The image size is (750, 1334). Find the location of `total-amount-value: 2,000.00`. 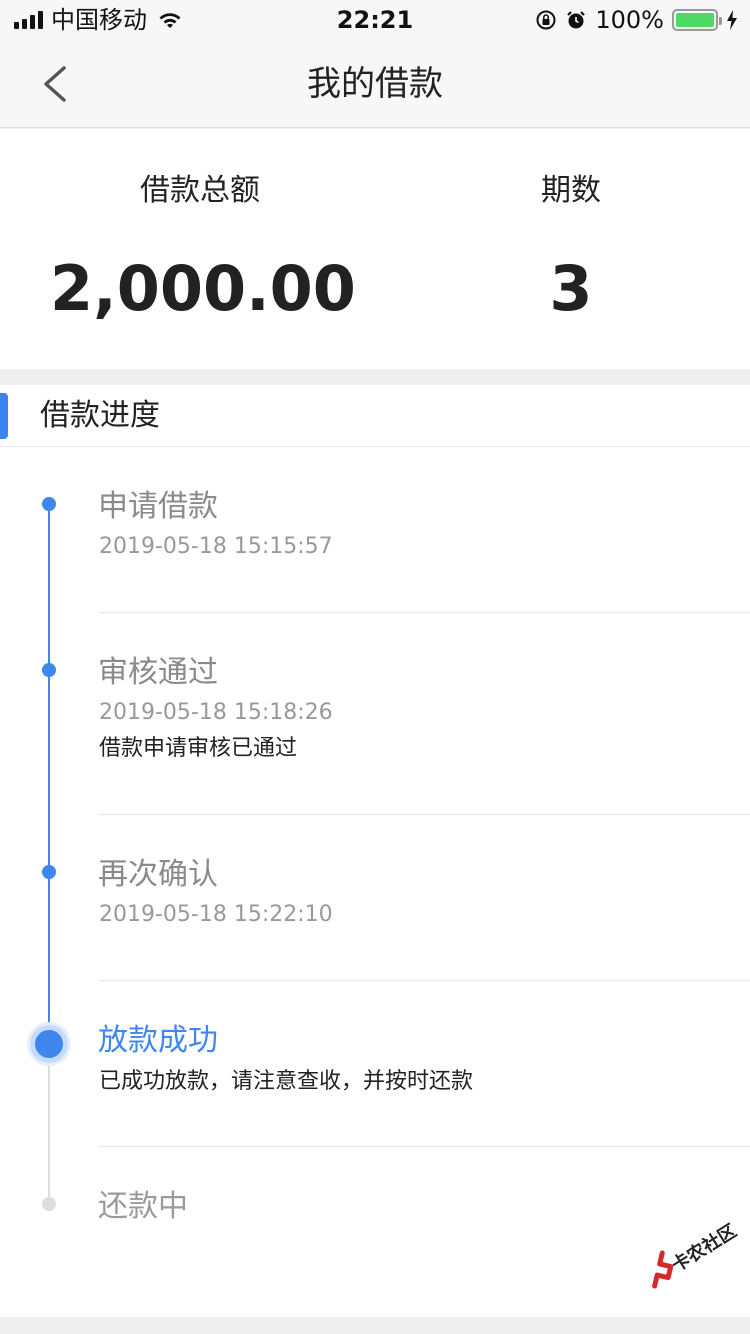

total-amount-value: 2,000.00 is located at coordinates (203, 288).